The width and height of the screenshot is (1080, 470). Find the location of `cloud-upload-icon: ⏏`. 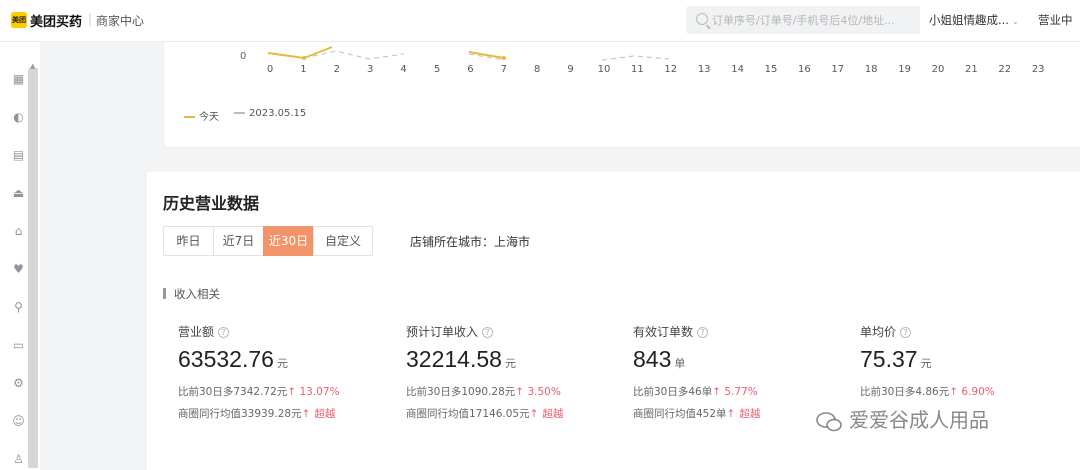

cloud-upload-icon: ⏏ is located at coordinates (18, 193).